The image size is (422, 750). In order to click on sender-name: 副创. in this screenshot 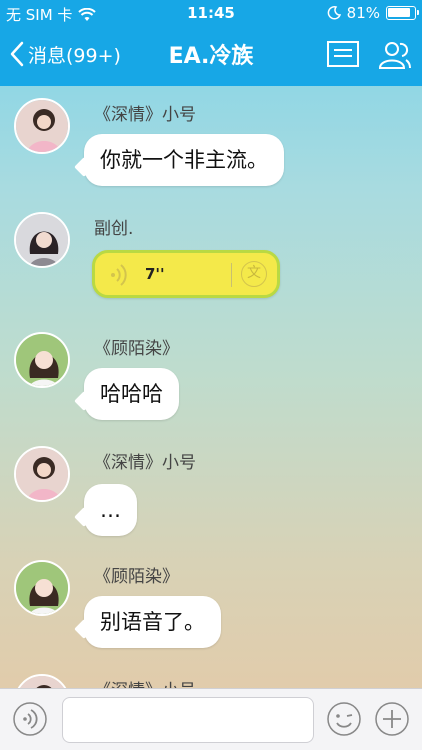, I will do `click(114, 229)`.